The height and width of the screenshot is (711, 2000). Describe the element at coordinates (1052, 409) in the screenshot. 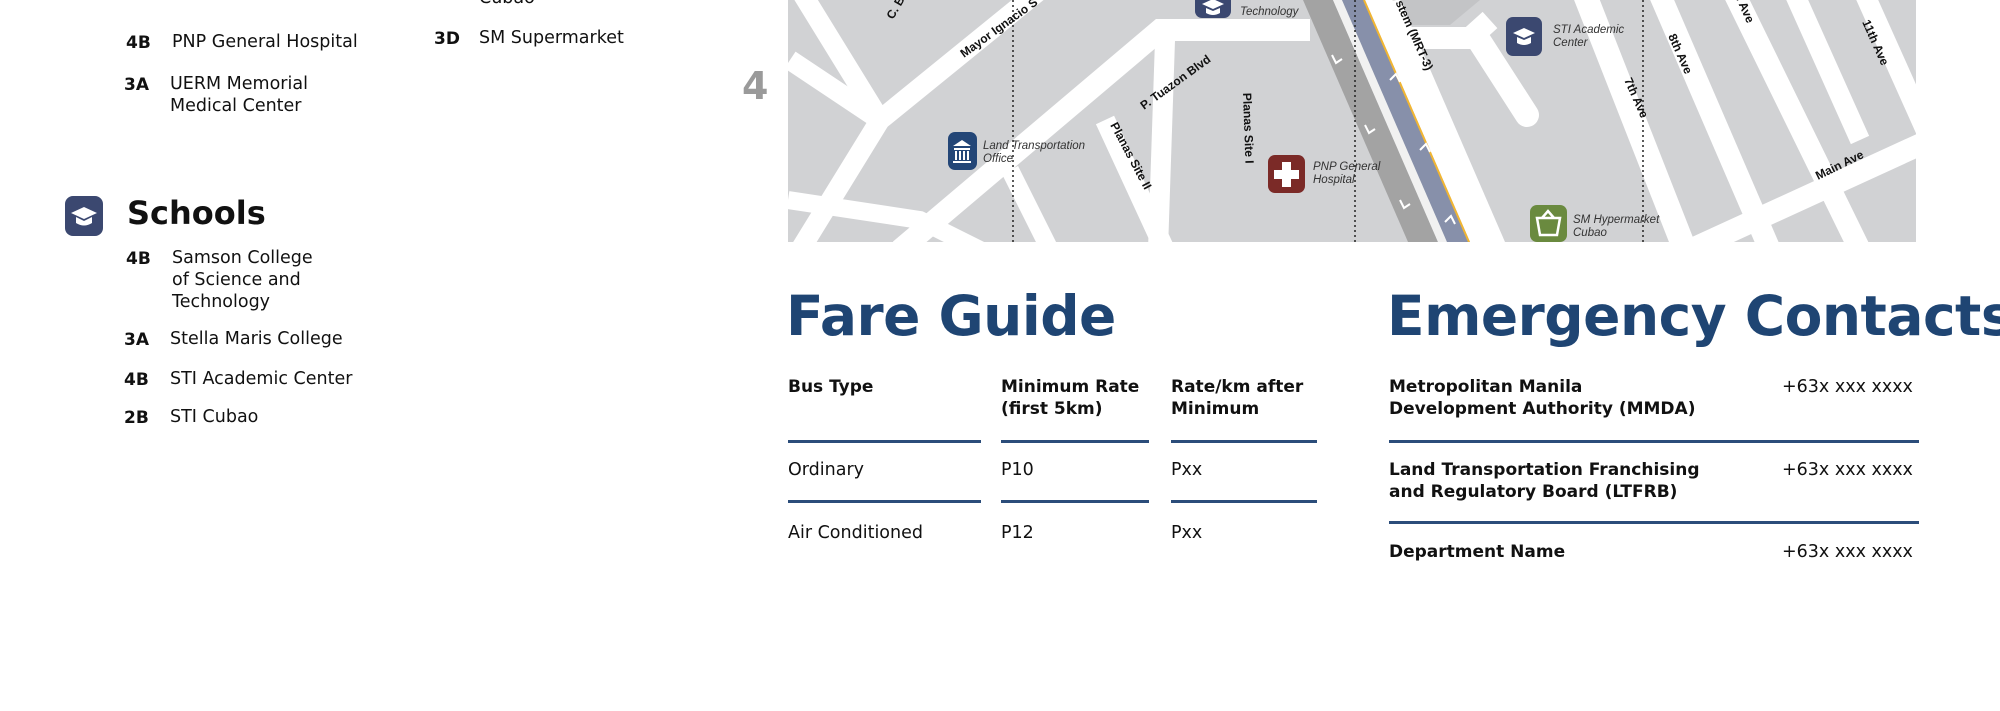

I see `header-line: (first 5km)` at that location.